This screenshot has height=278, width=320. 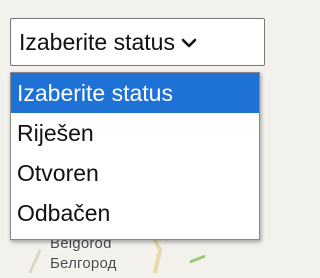 I want to click on map-place-label-cyrillic: Белгород, so click(x=83, y=263).